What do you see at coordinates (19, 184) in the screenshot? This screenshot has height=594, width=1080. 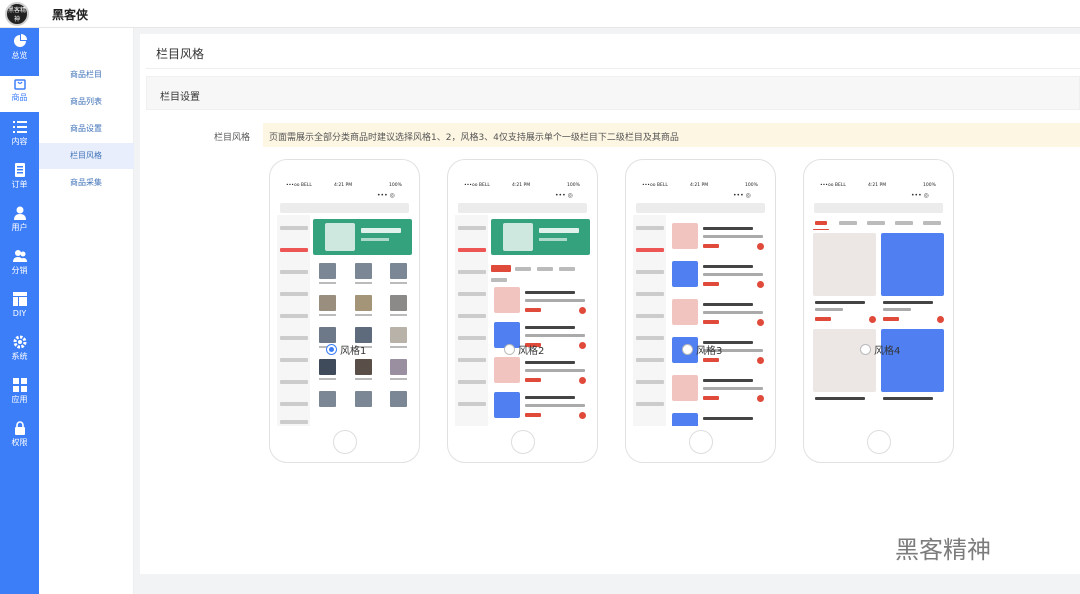 I see `sidebar-item-label: 订单` at bounding box center [19, 184].